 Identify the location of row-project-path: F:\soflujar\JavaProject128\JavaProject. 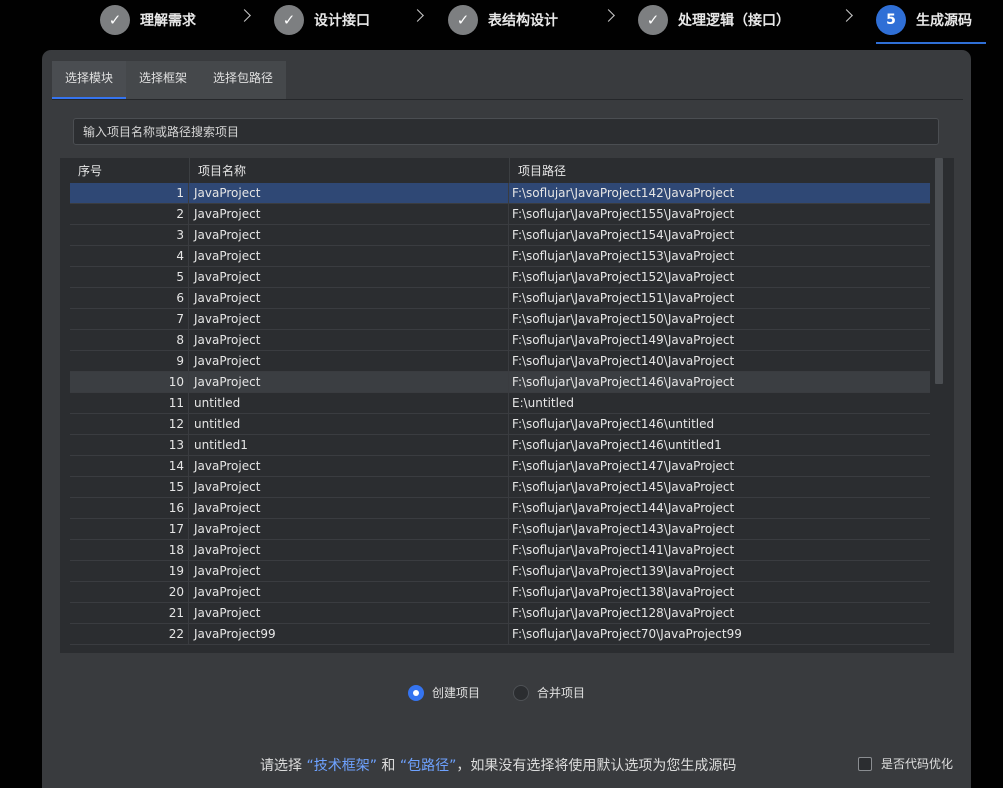
(719, 613).